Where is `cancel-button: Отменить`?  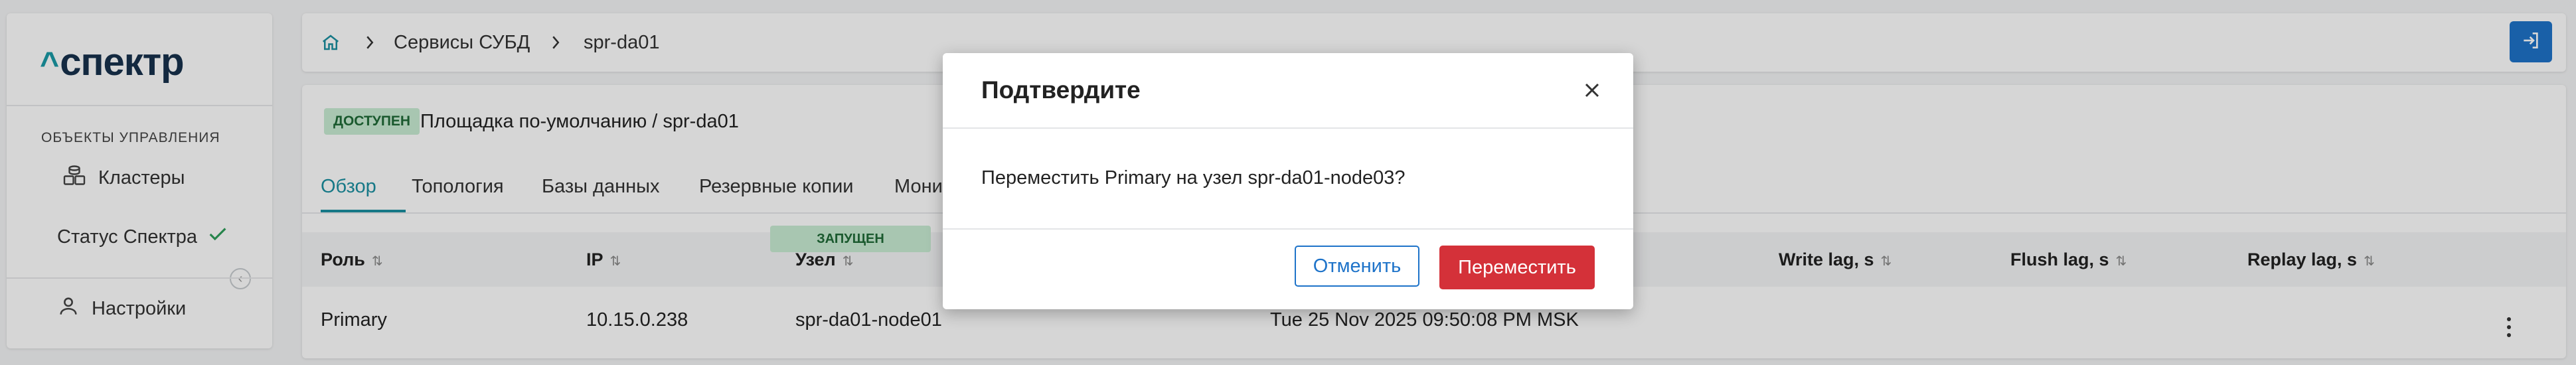
cancel-button: Отменить is located at coordinates (1357, 266).